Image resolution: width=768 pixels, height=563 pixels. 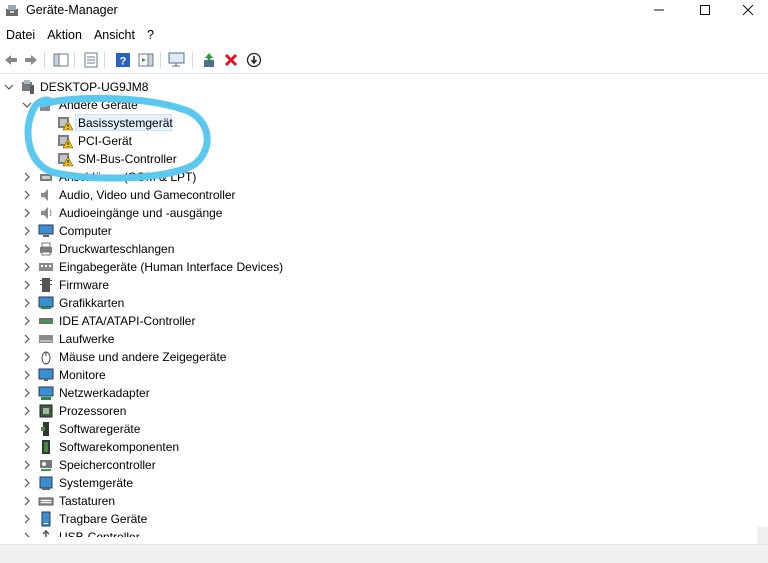 What do you see at coordinates (46, 393) in the screenshot?
I see `network-adapter-icon` at bounding box center [46, 393].